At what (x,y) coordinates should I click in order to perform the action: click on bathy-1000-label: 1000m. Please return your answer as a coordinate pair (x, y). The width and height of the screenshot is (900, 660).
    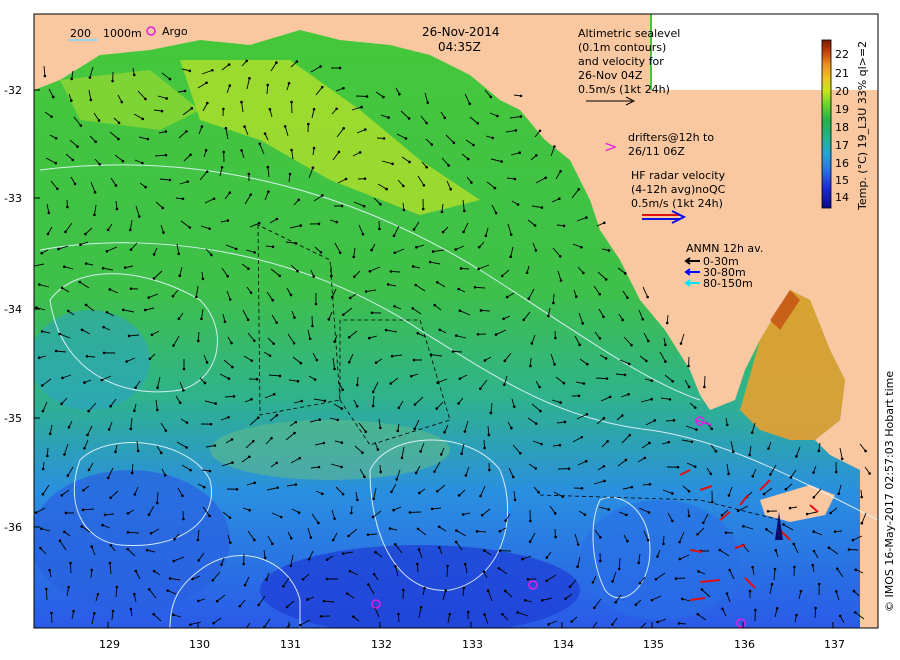
    Looking at the image, I should click on (122, 33).